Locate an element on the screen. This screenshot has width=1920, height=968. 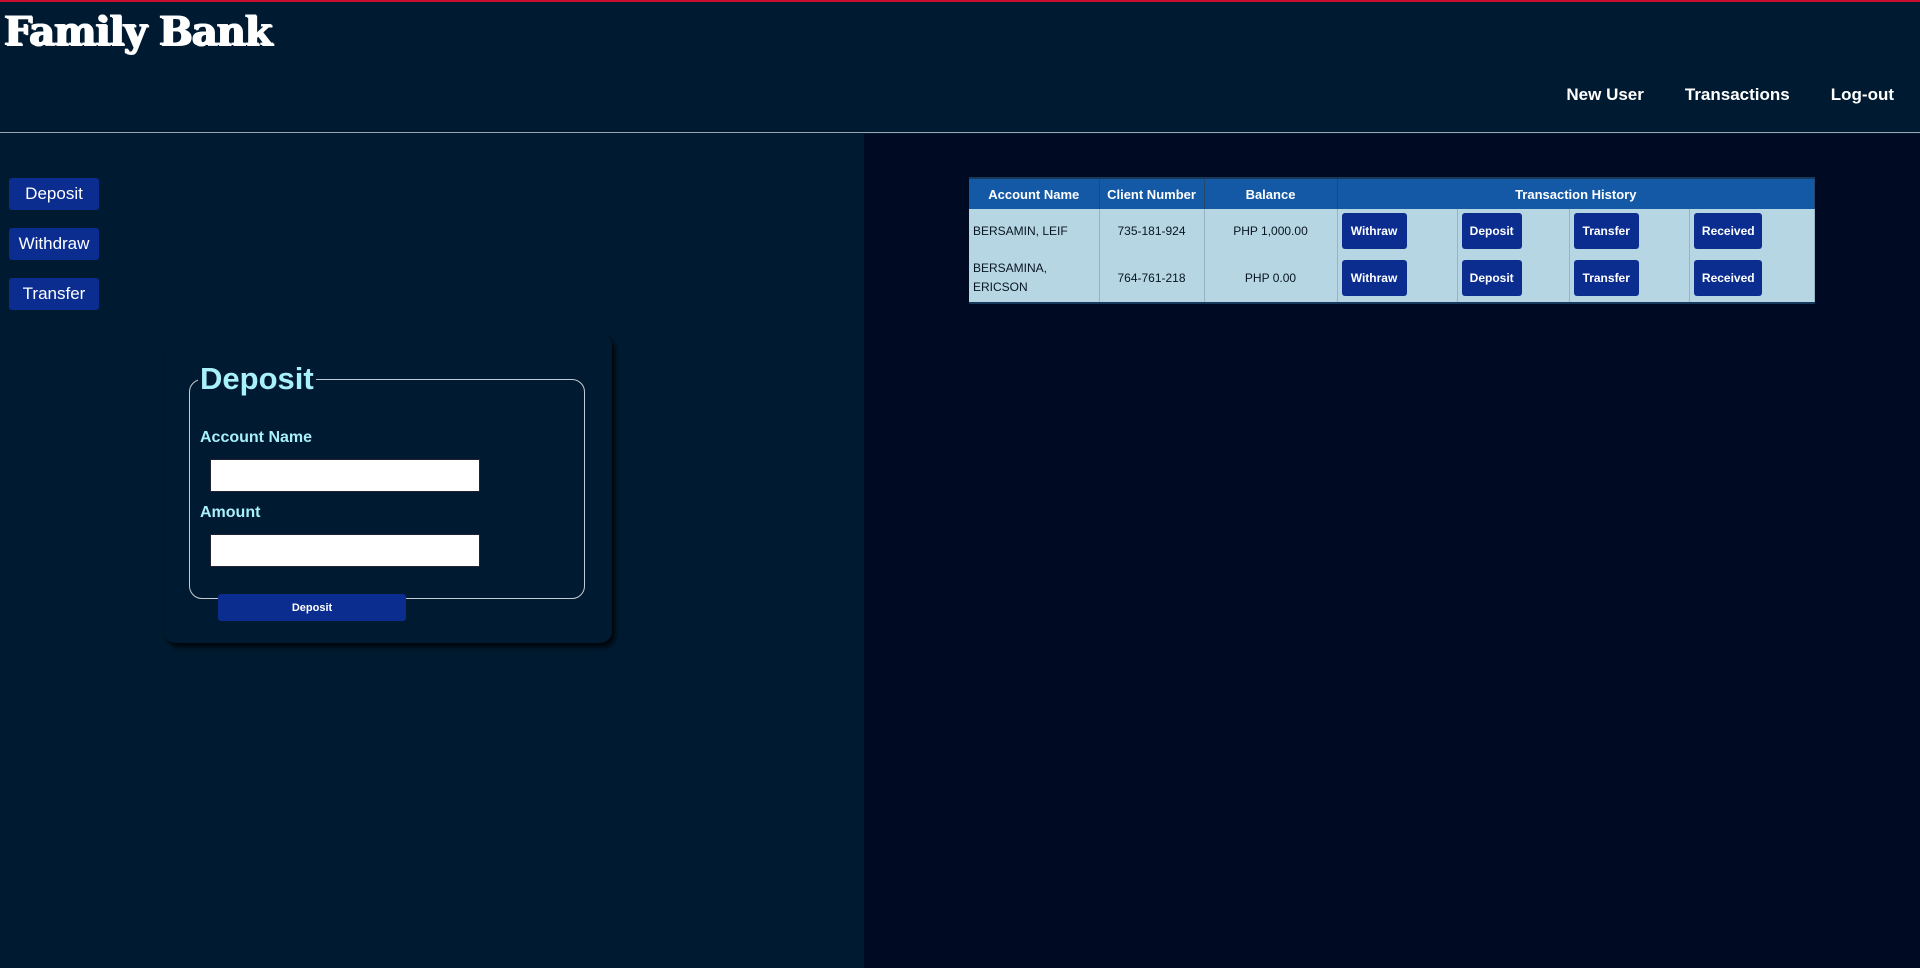
amount-label: Amount is located at coordinates (230, 512).